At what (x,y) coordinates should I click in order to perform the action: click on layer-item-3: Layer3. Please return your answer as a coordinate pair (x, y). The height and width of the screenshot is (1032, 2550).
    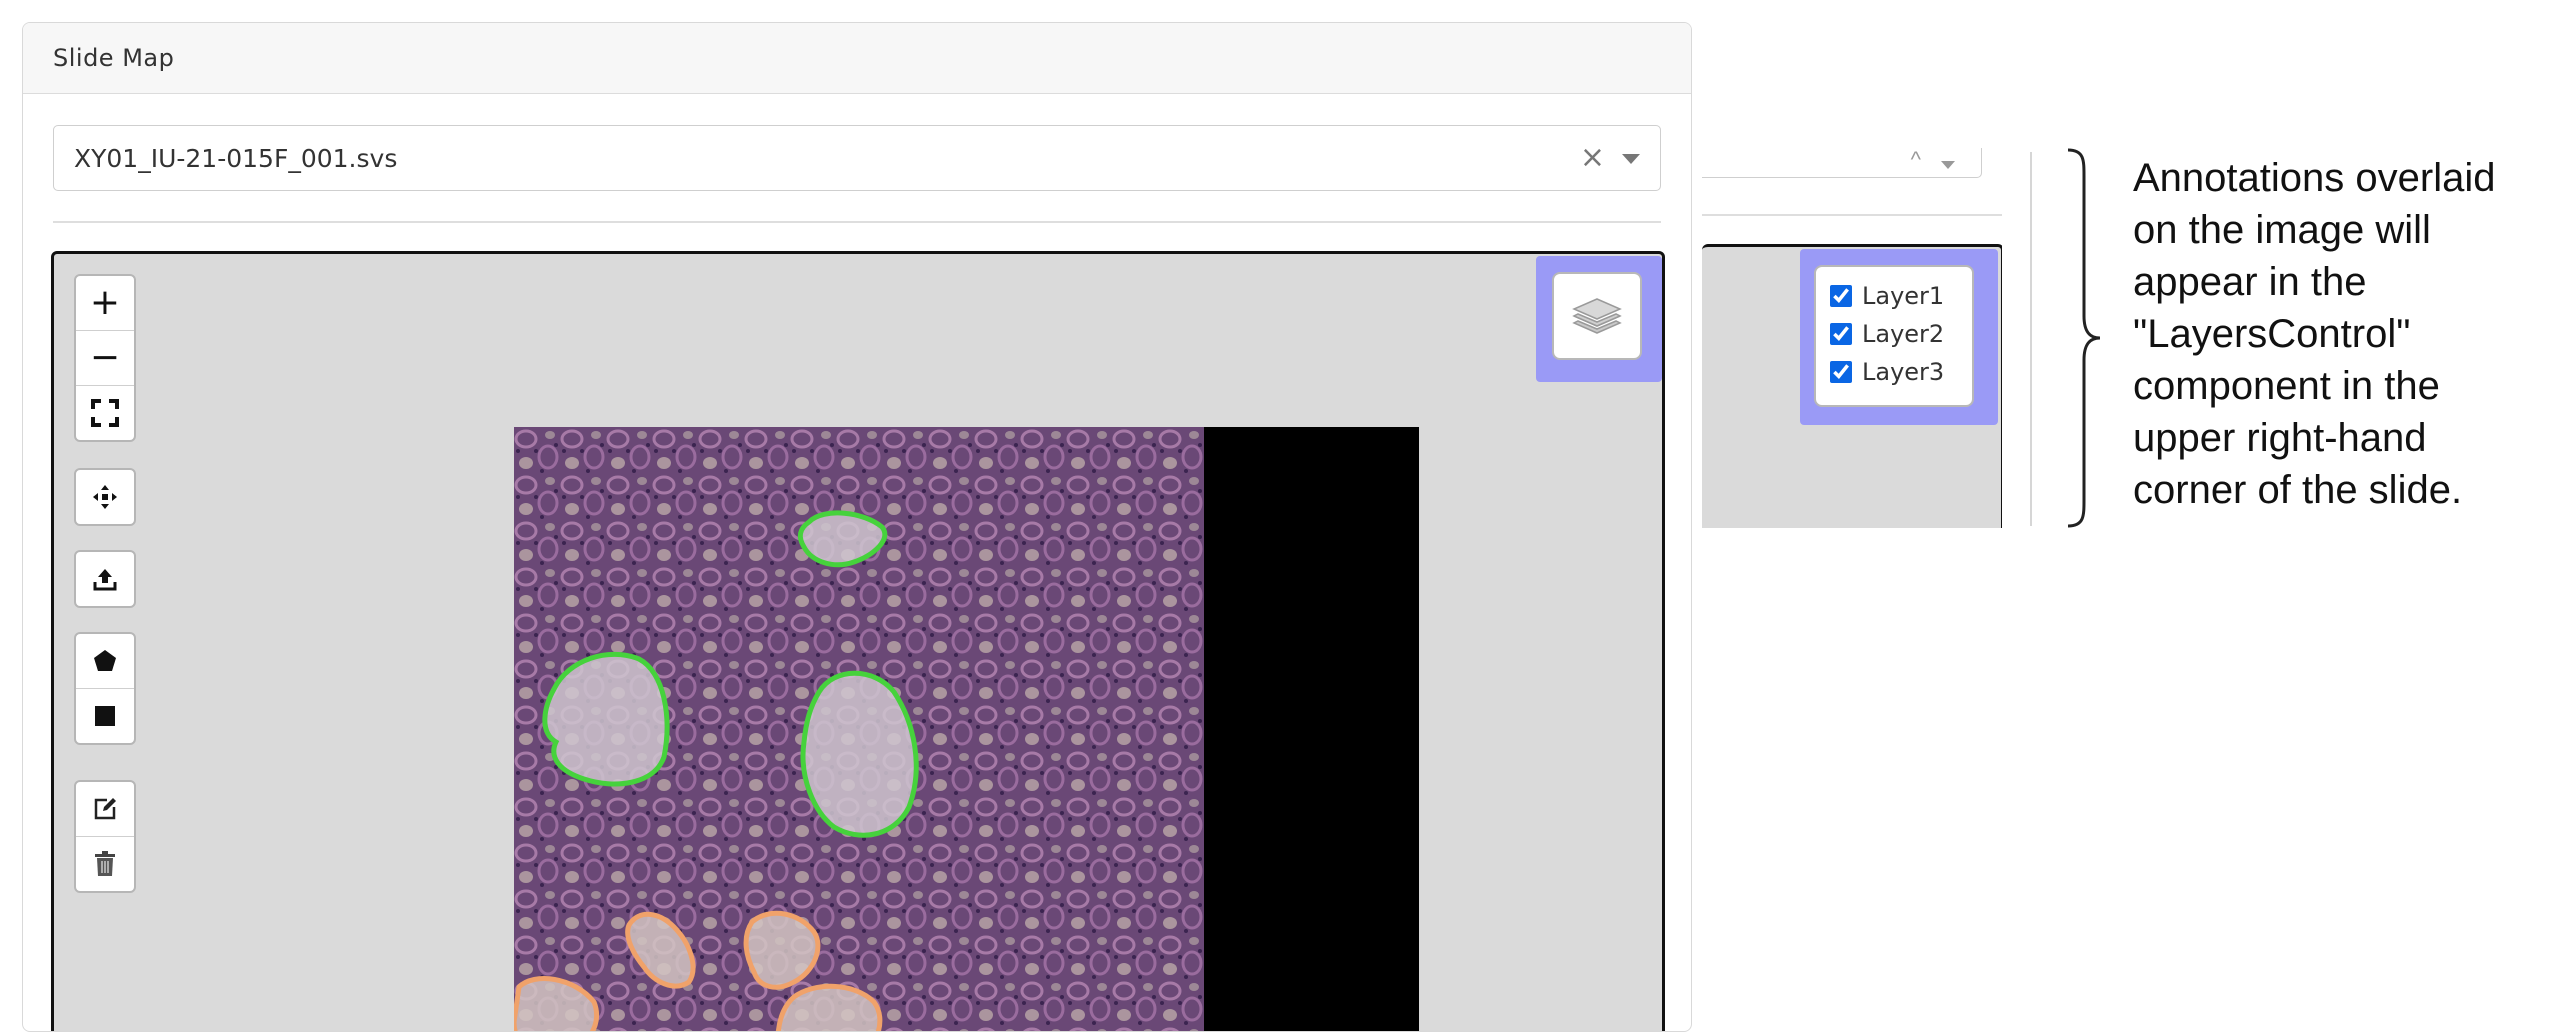
    Looking at the image, I should click on (1894, 372).